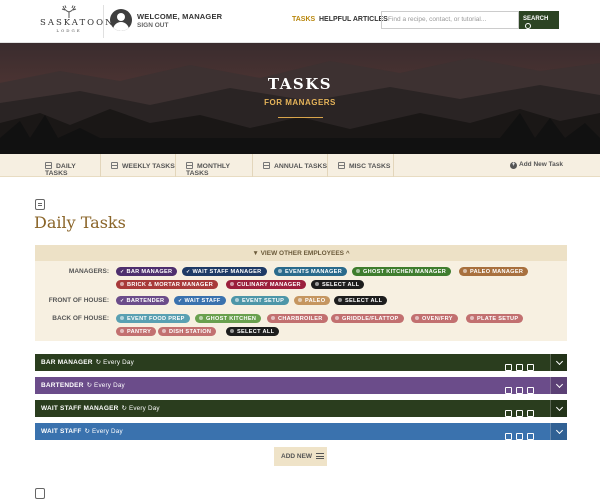  Describe the element at coordinates (301, 408) in the screenshot. I see `task-group-wait-staff-manager: WAIT STAFF MANAGER ↻ Every Day` at that location.